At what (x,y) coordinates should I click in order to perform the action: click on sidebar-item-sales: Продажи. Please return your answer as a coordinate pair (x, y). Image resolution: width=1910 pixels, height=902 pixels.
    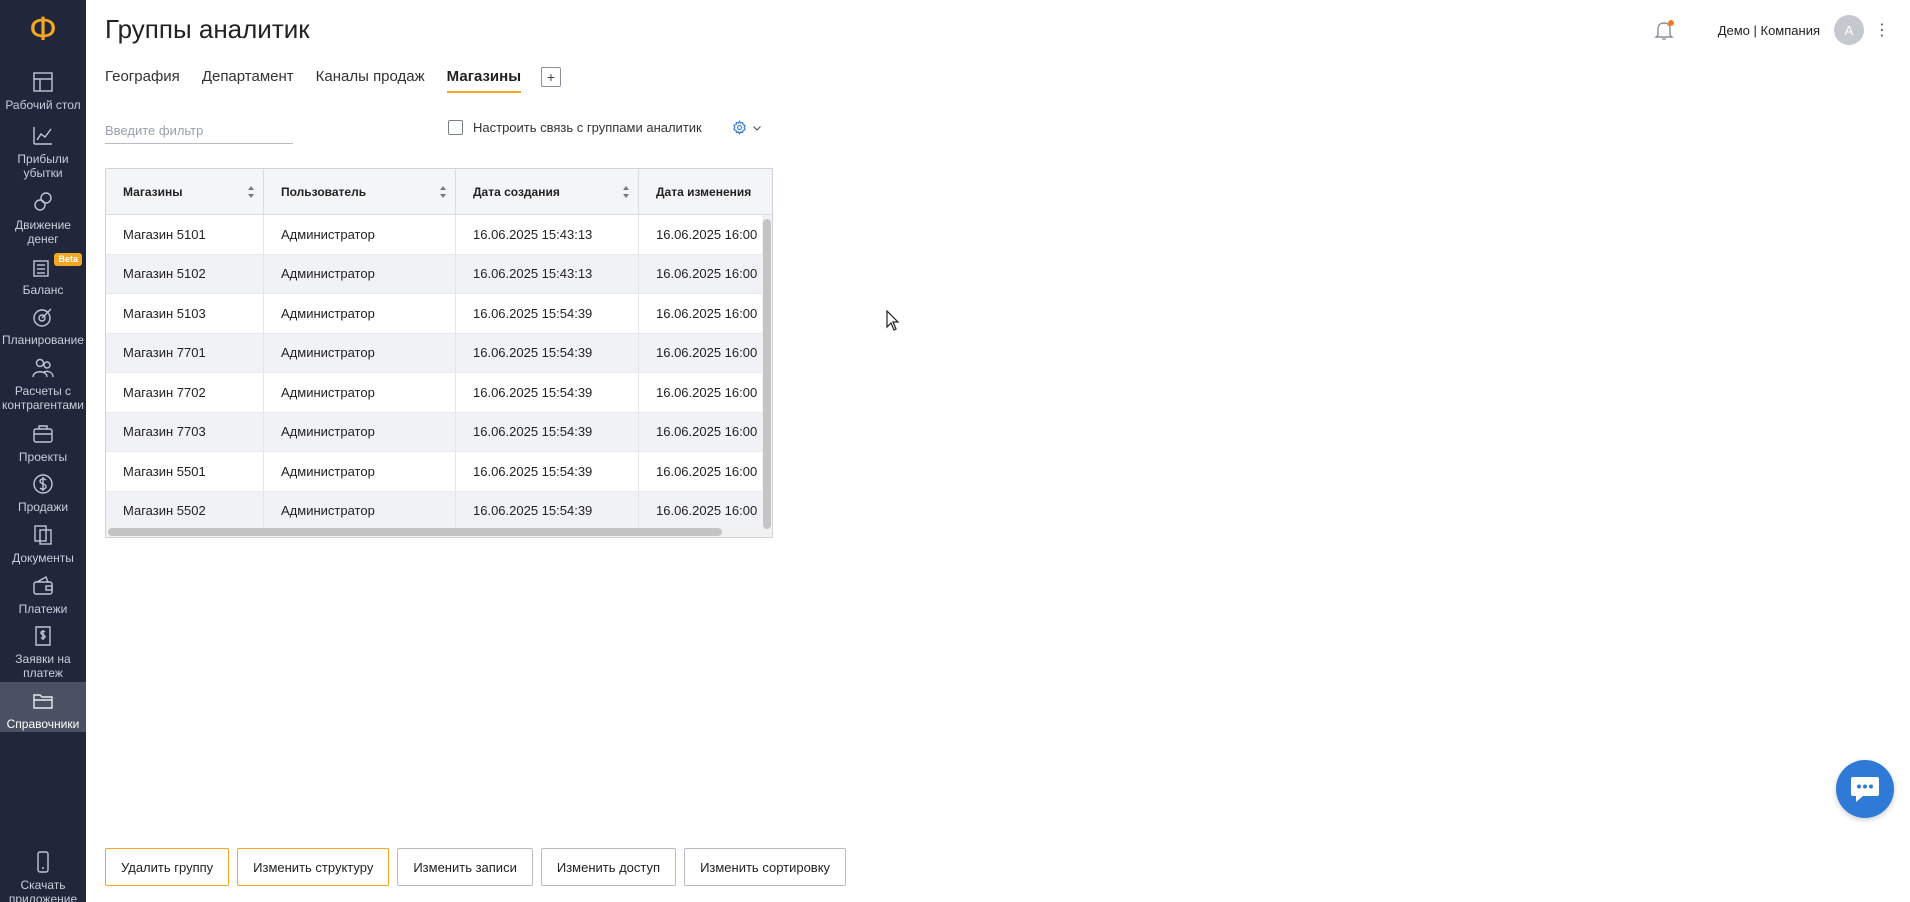
    Looking at the image, I should click on (43, 493).